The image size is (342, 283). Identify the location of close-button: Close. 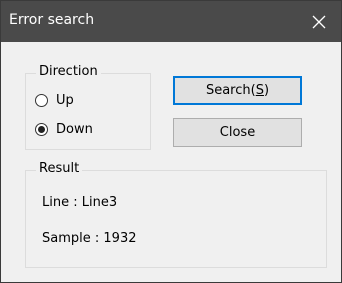
(237, 132).